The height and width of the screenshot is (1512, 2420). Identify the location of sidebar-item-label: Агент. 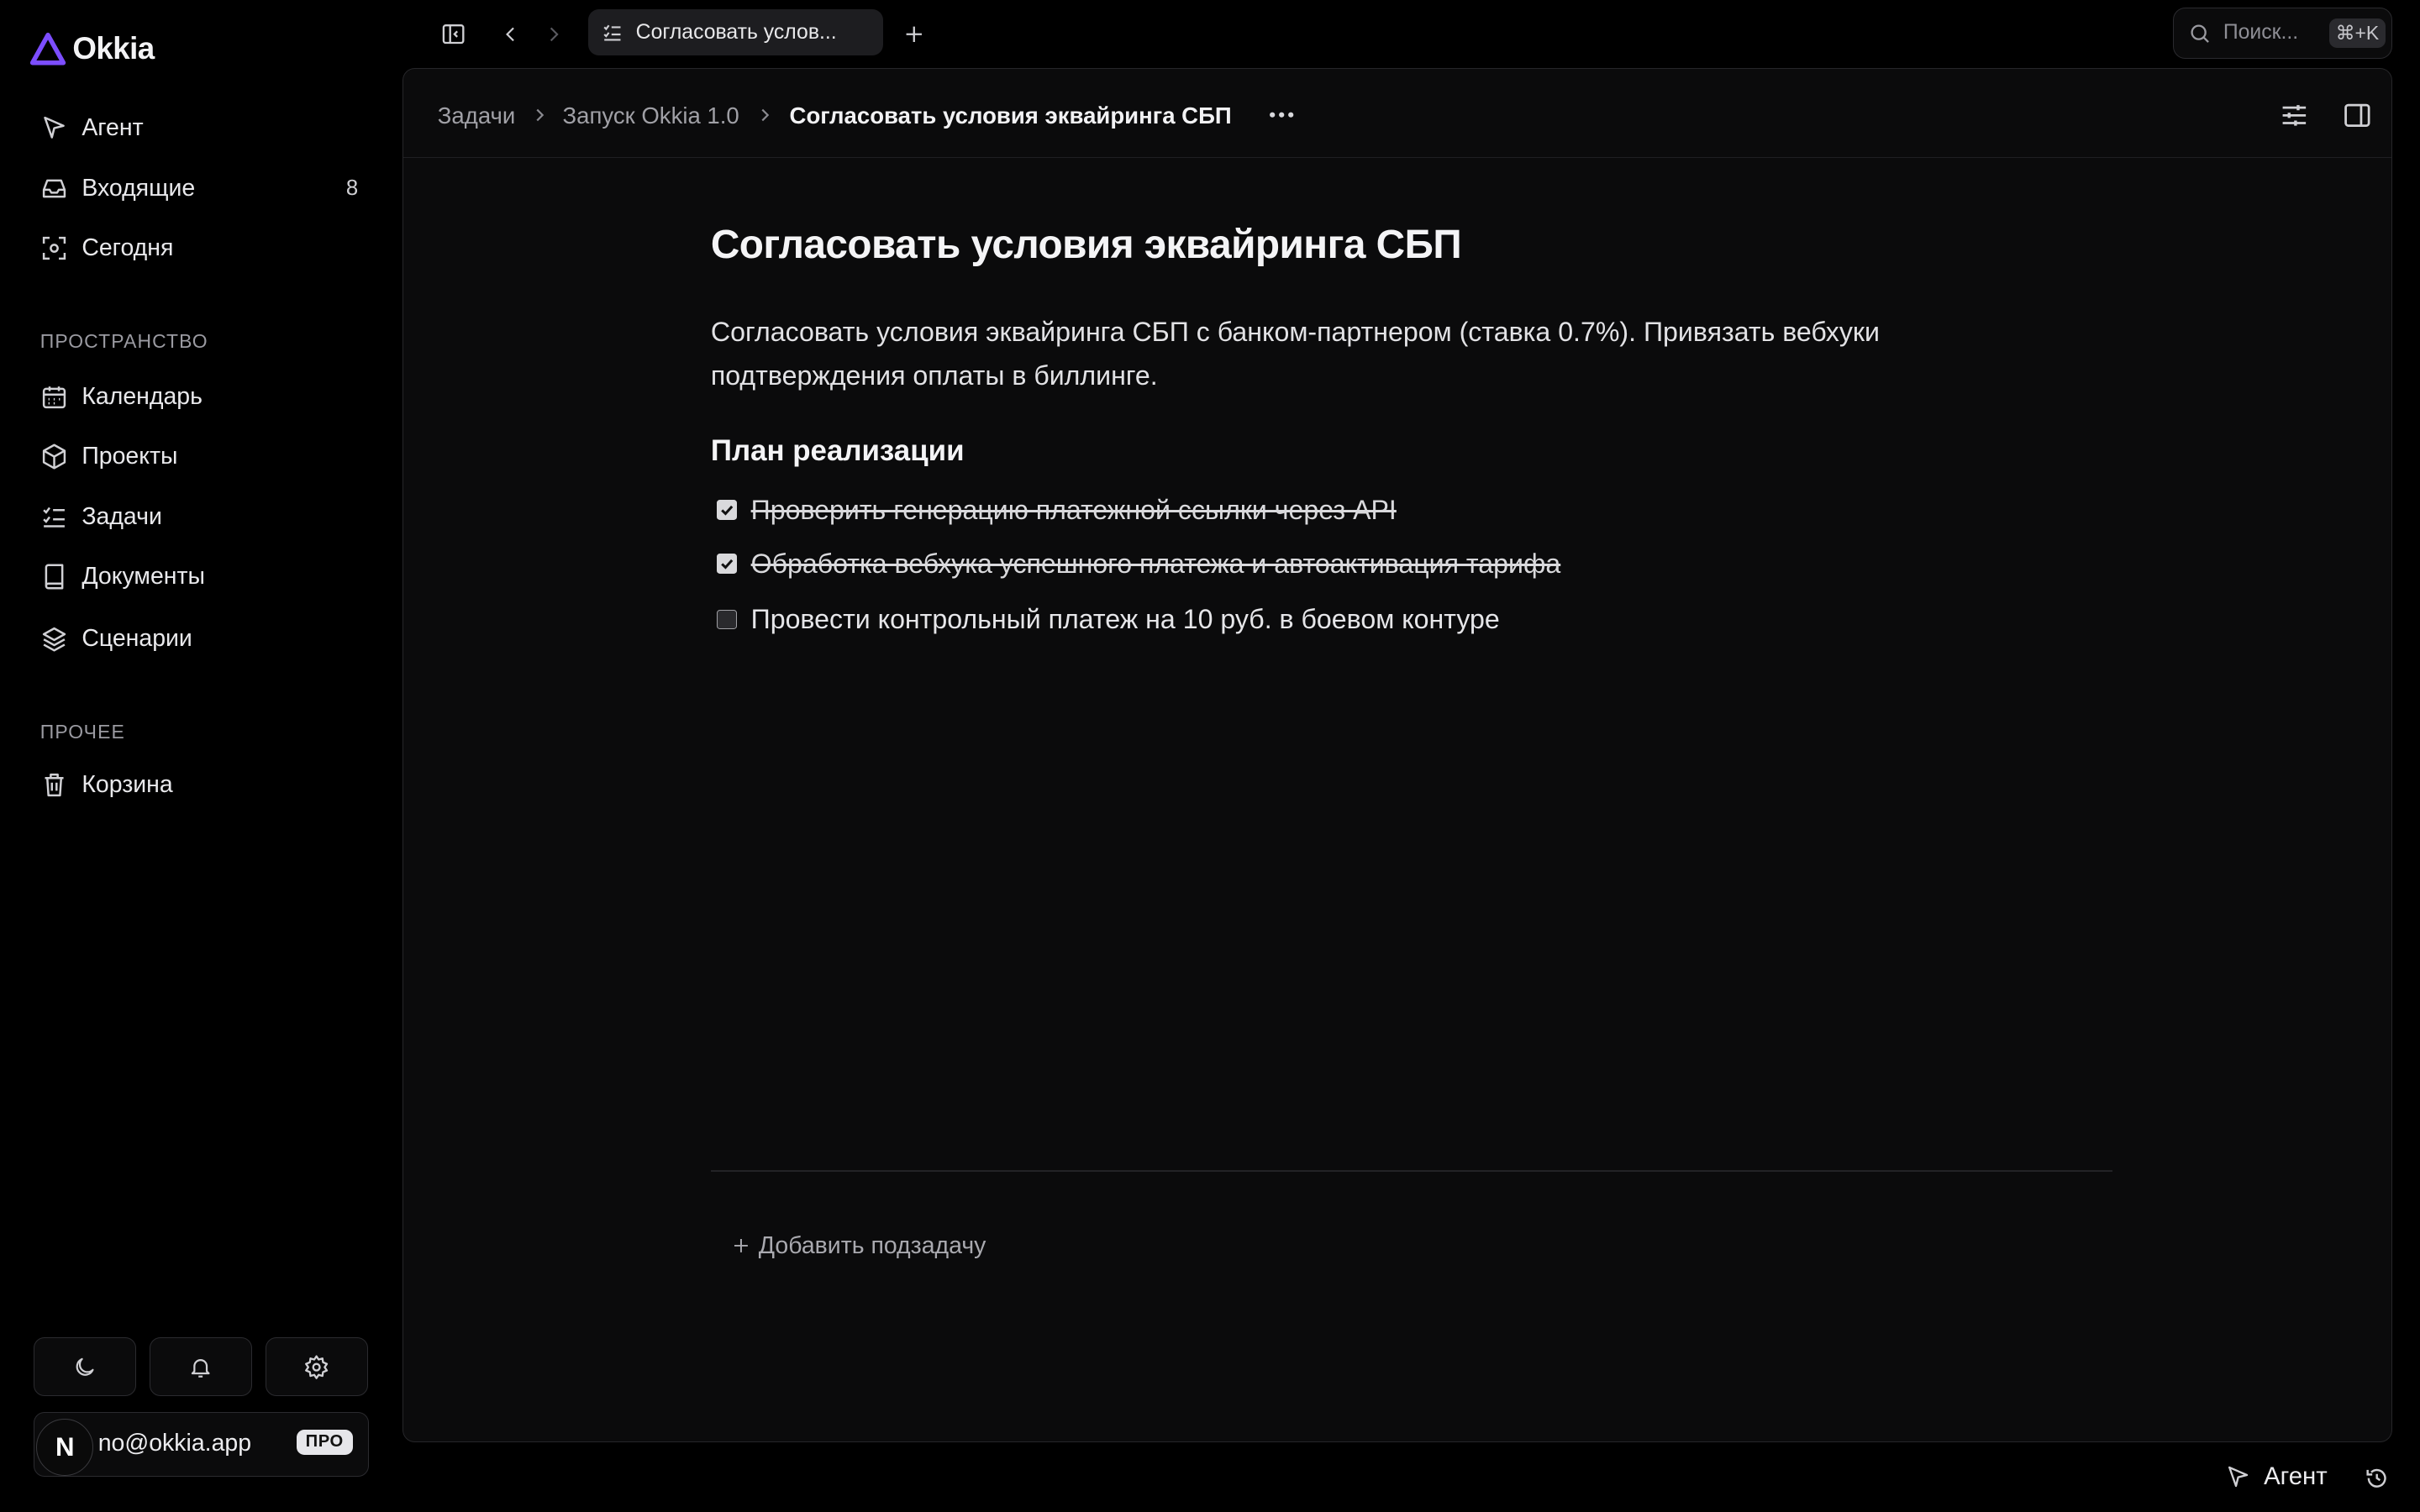
(113, 127).